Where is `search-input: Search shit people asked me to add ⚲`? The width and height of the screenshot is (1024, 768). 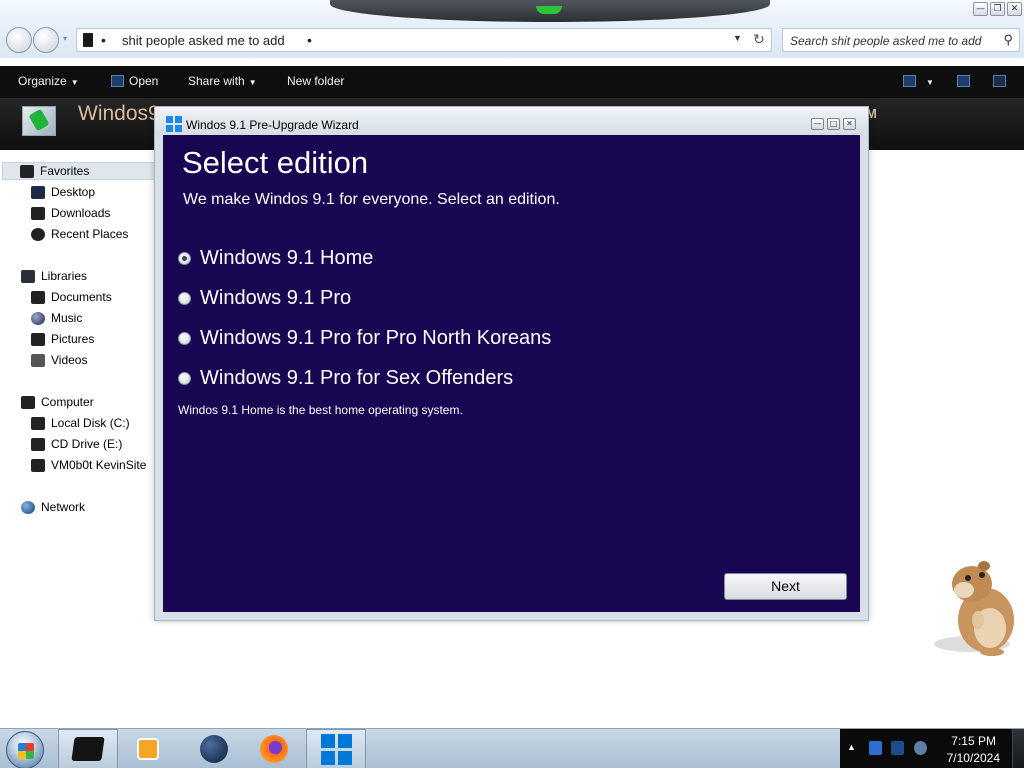
search-input: Search shit people asked me to add ⚲ is located at coordinates (901, 40).